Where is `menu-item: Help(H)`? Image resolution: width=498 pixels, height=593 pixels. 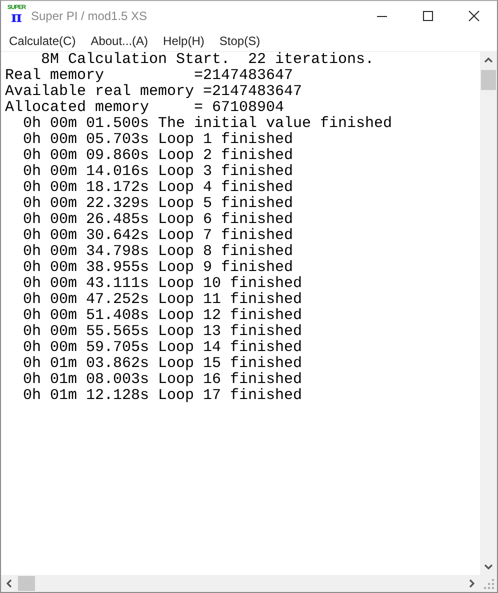 menu-item: Help(H) is located at coordinates (183, 41).